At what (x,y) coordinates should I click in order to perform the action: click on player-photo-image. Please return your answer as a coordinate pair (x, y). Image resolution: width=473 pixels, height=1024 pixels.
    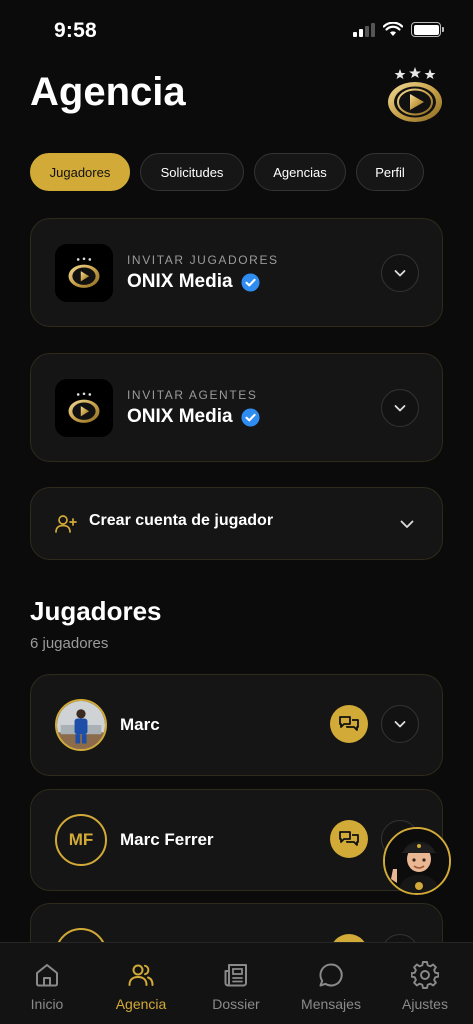
    Looking at the image, I should click on (81, 725).